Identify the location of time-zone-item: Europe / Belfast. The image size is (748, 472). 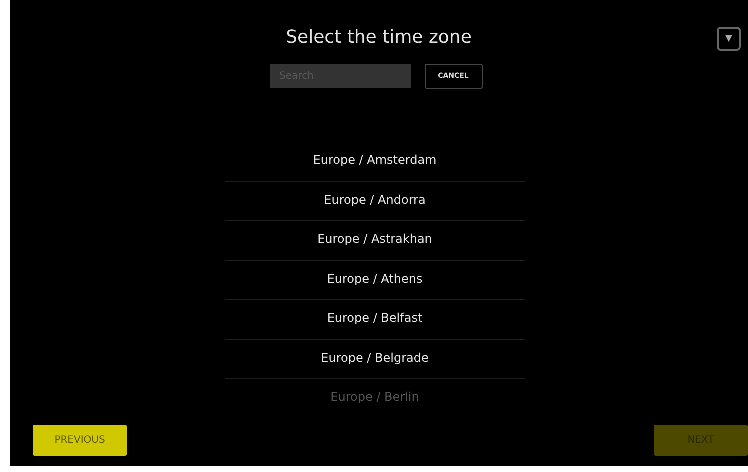
(375, 320).